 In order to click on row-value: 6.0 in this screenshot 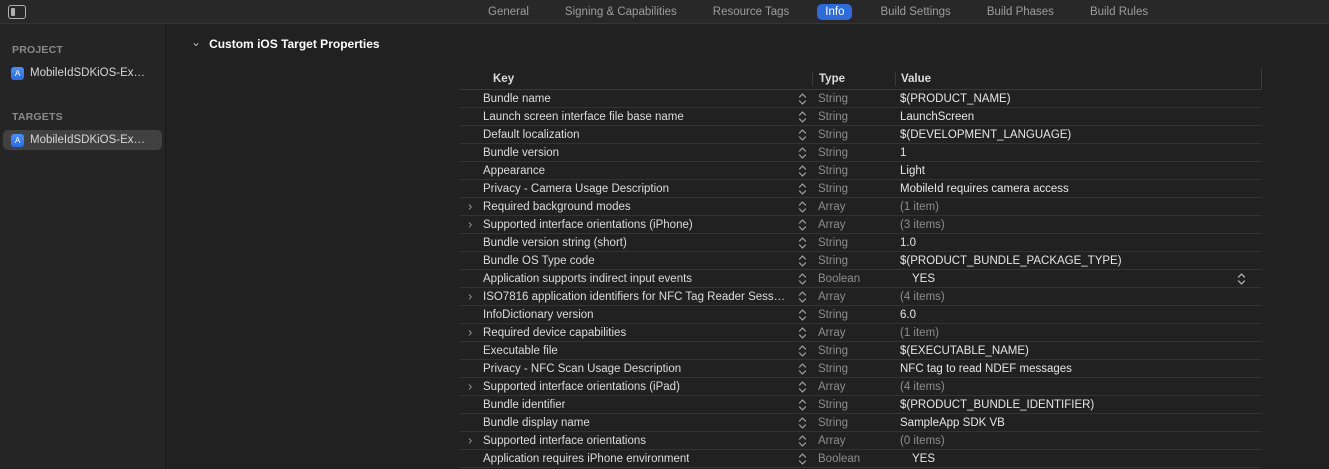, I will do `click(908, 315)`.